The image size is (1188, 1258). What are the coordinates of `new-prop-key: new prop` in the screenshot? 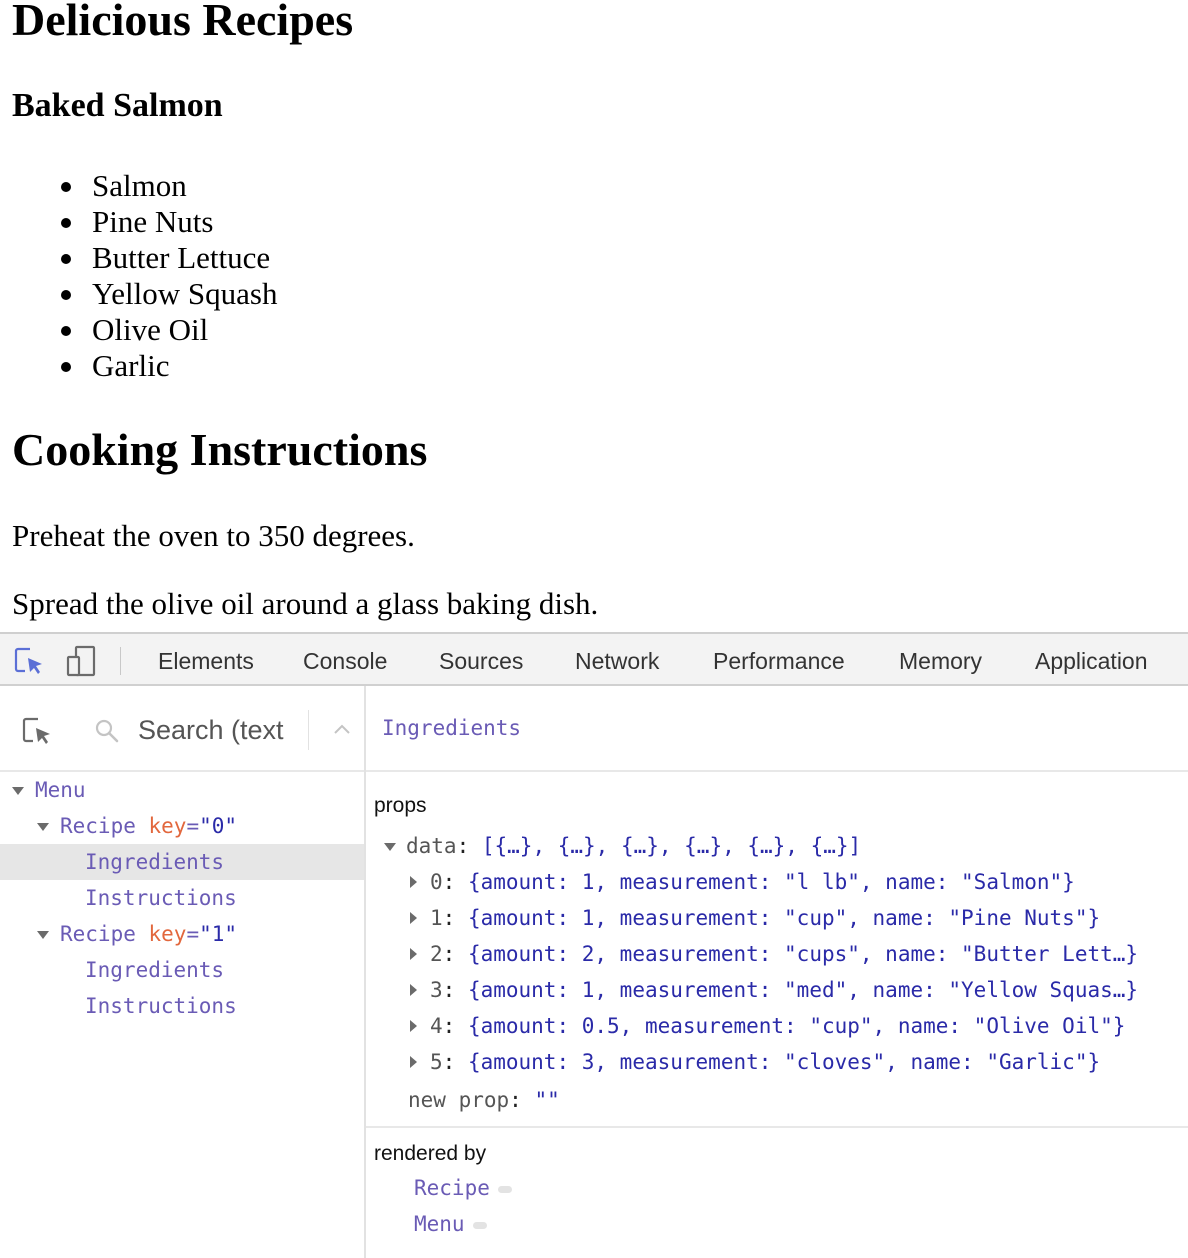 It's located at (458, 1100).